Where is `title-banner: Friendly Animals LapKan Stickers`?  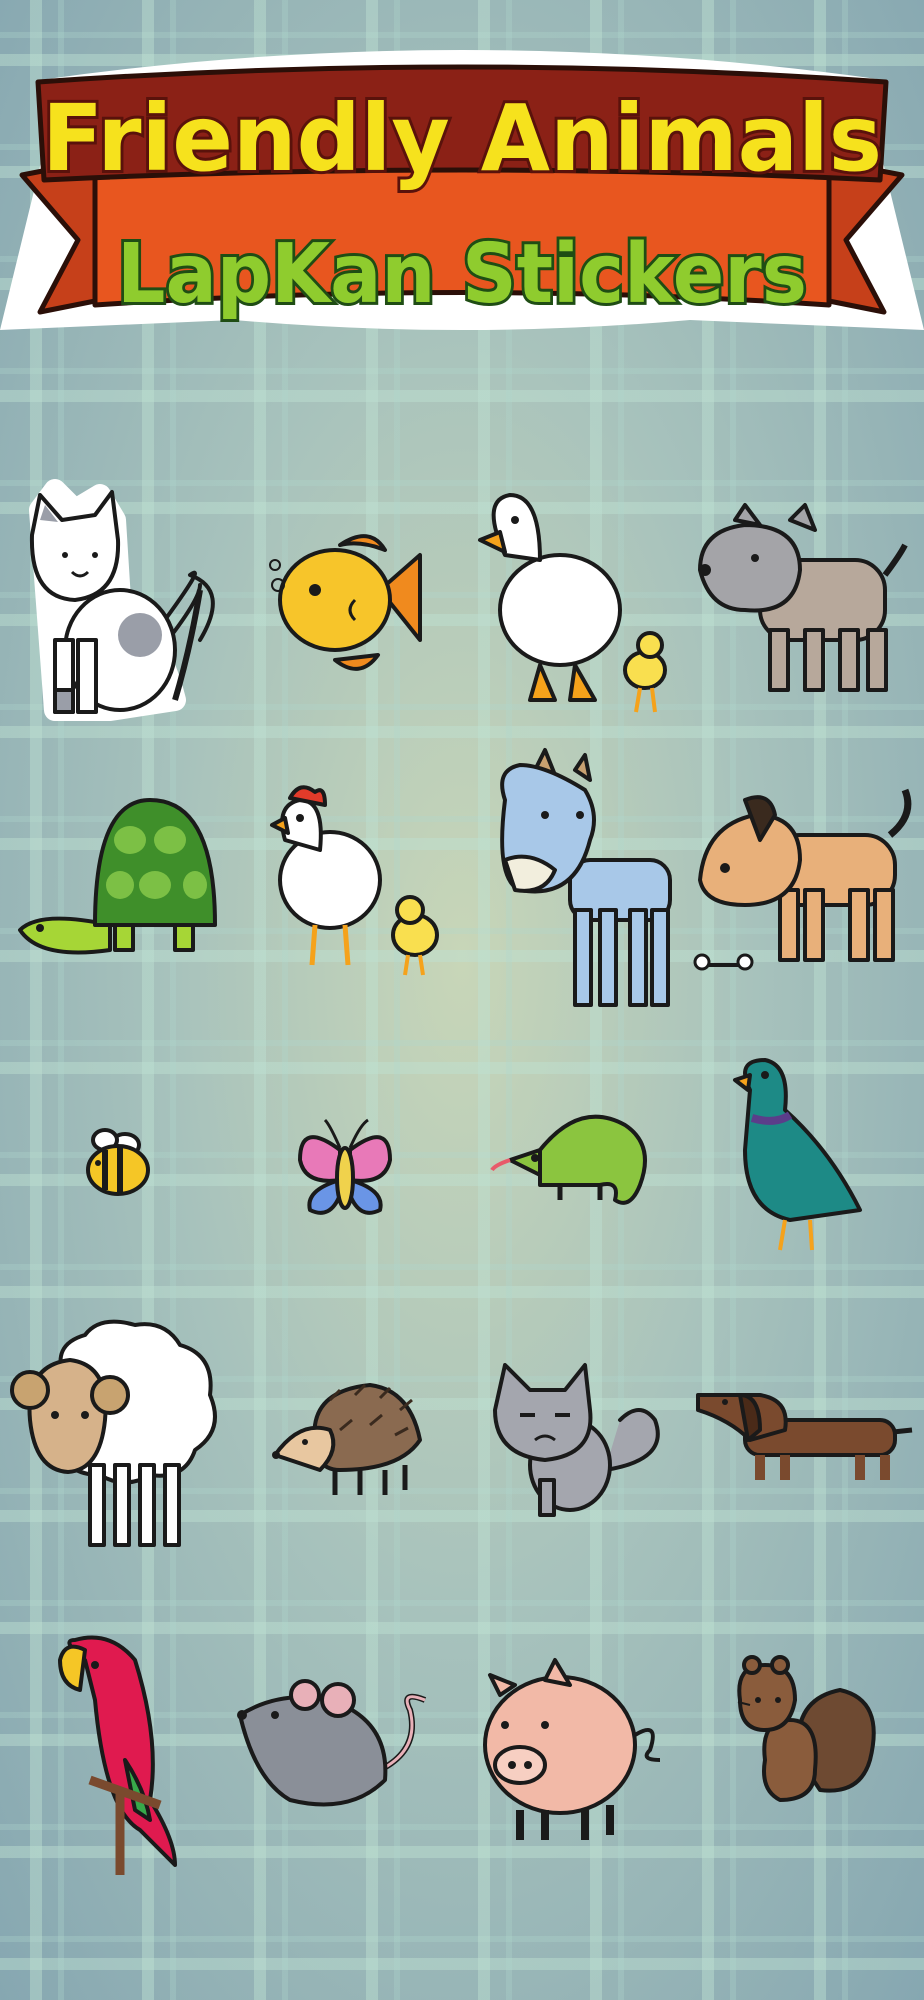
title-banner: Friendly Animals LapKan Stickers is located at coordinates (462, 190).